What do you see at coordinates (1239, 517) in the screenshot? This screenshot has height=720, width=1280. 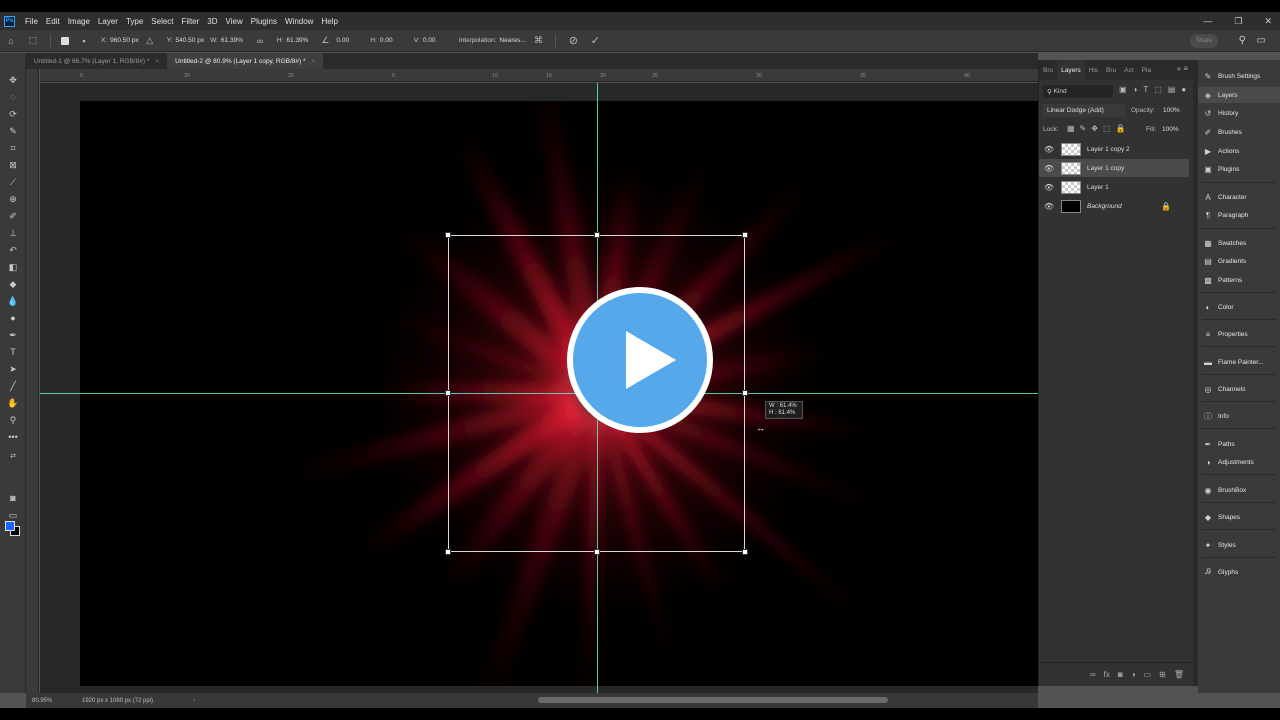 I see `dock-shapes: ◆ Shapes` at bounding box center [1239, 517].